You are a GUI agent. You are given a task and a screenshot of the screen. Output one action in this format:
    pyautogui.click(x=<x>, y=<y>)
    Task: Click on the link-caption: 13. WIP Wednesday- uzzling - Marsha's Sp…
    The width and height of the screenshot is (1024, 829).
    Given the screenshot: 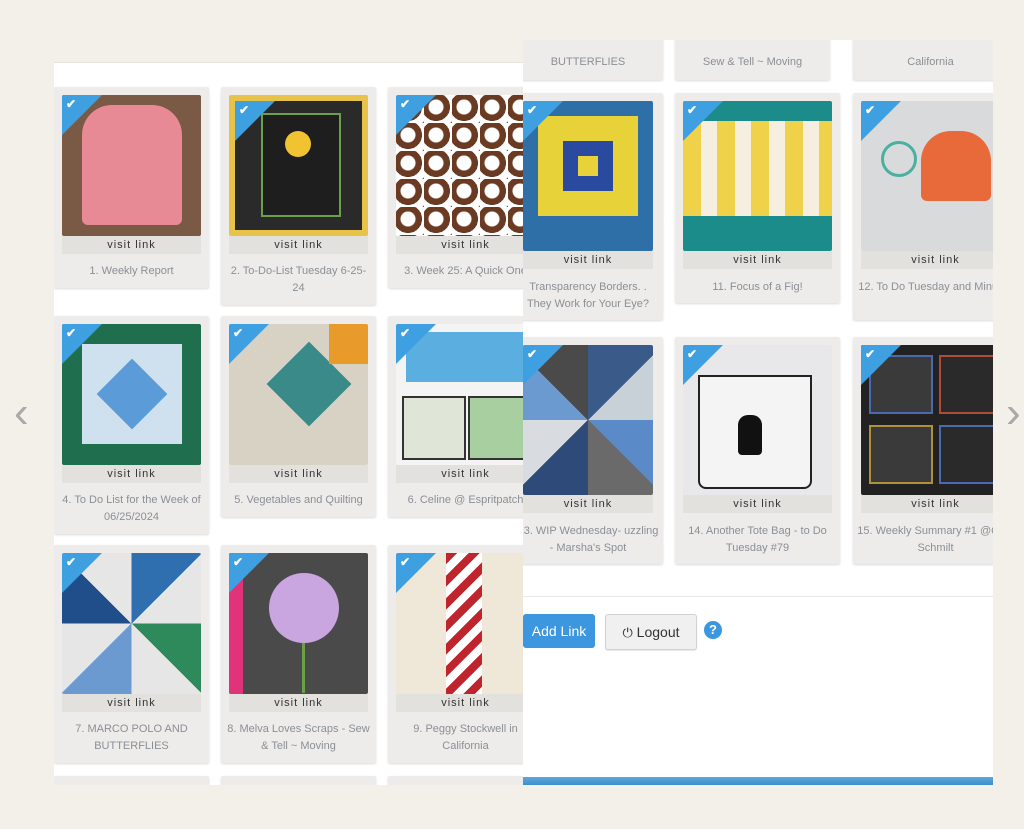 What is the action you would take?
    pyautogui.click(x=591, y=540)
    